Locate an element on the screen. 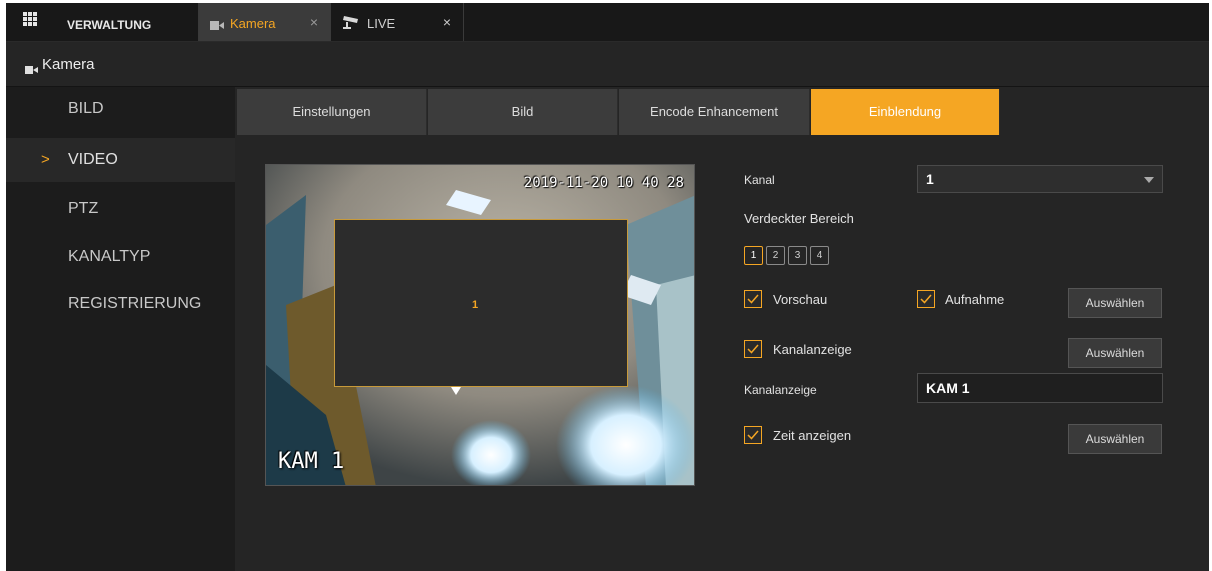 This screenshot has width=1212, height=571. sidebar-item-registrierung: REGISTRIERUNG is located at coordinates (120, 304).